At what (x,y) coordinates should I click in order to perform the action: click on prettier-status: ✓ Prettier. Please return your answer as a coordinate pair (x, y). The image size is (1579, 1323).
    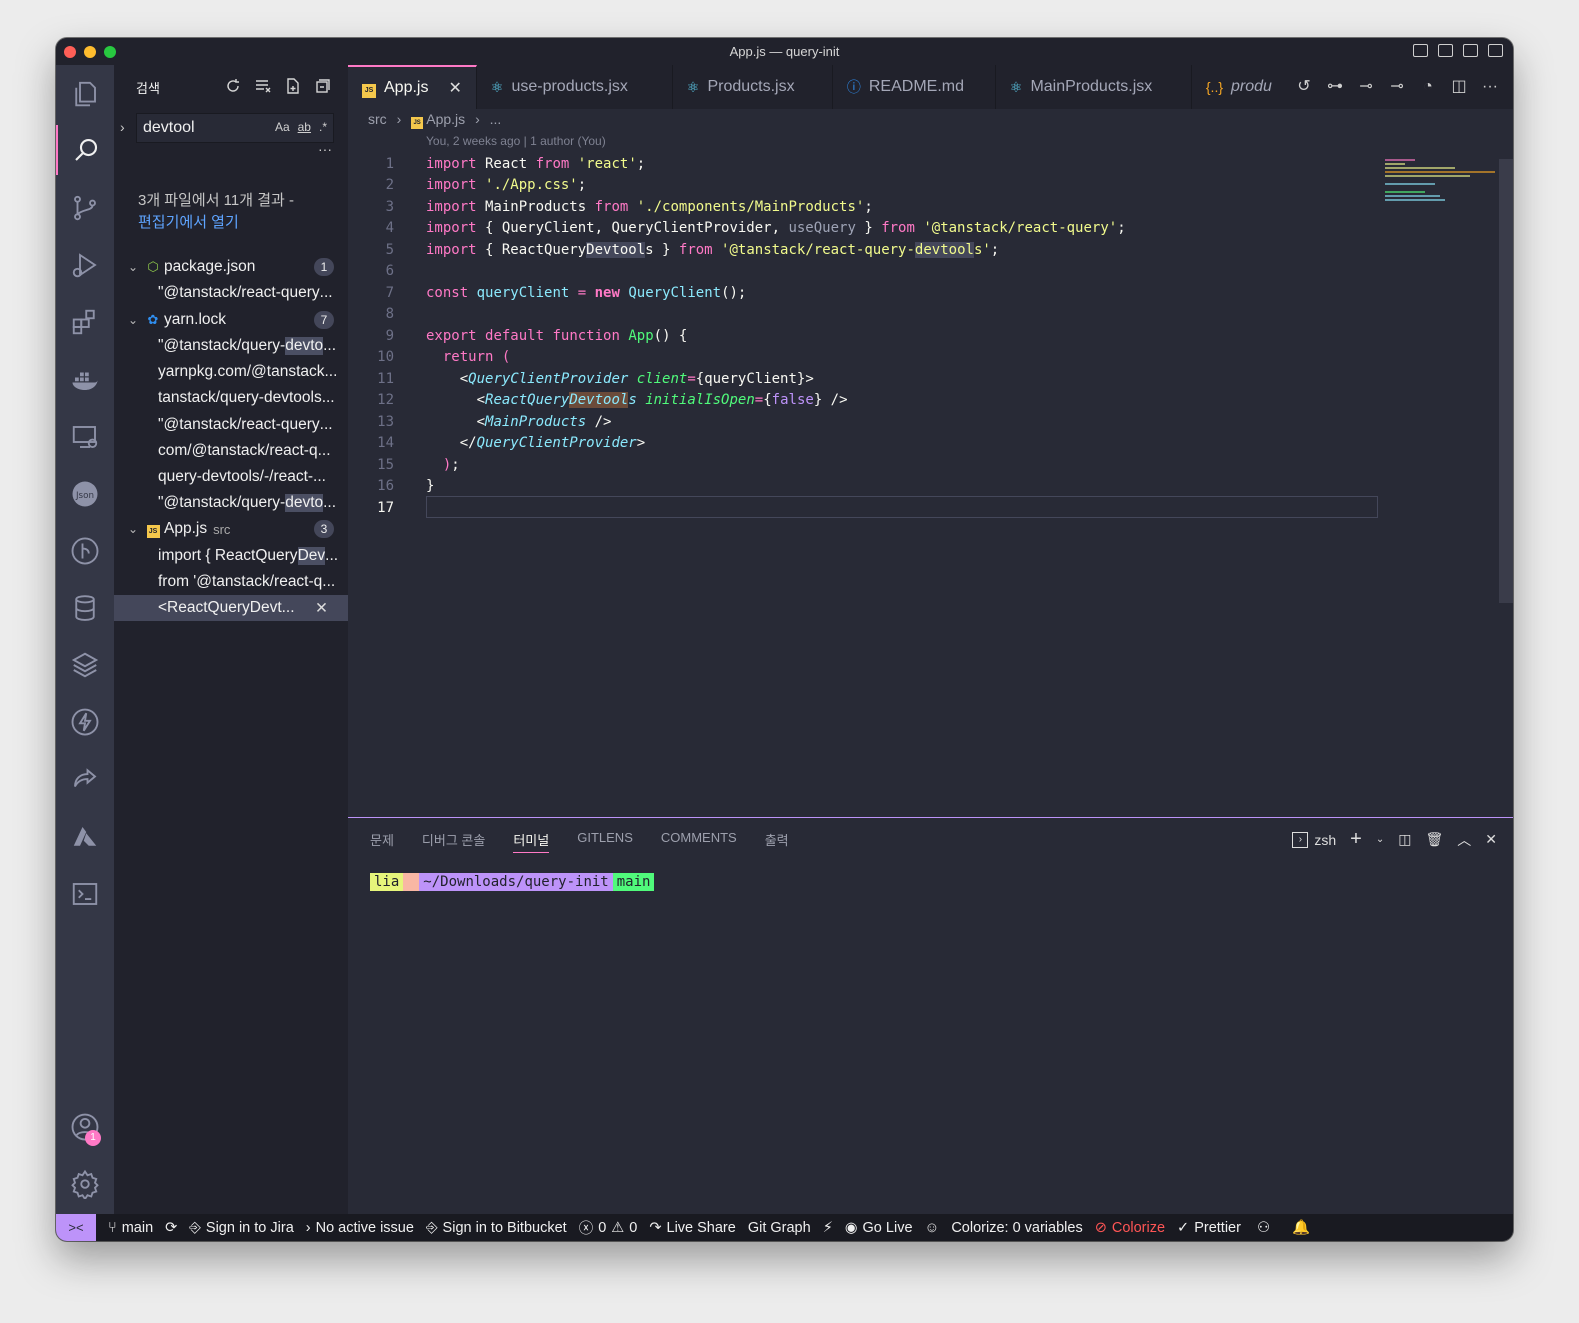
    Looking at the image, I should click on (1209, 1228).